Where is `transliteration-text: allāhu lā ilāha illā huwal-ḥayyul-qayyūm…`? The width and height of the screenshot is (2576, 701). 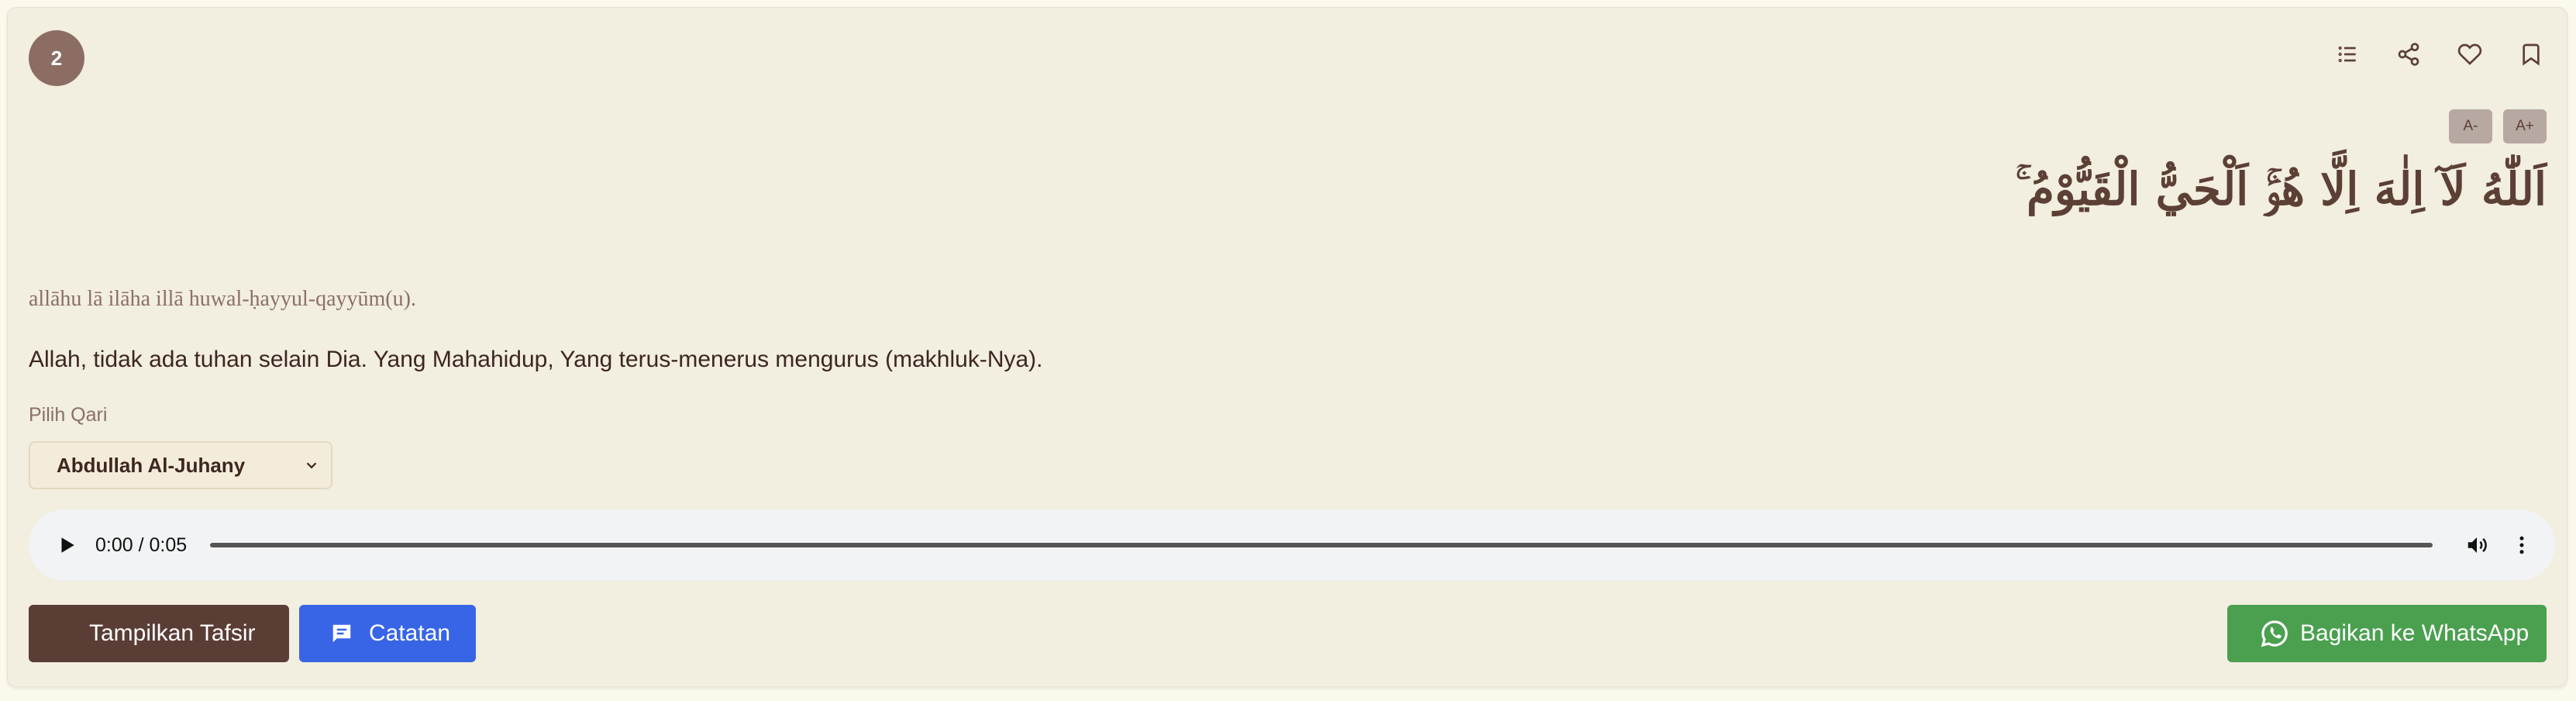 transliteration-text: allāhu lā ilāha illā huwal-ḥayyul-qayyūm… is located at coordinates (222, 299).